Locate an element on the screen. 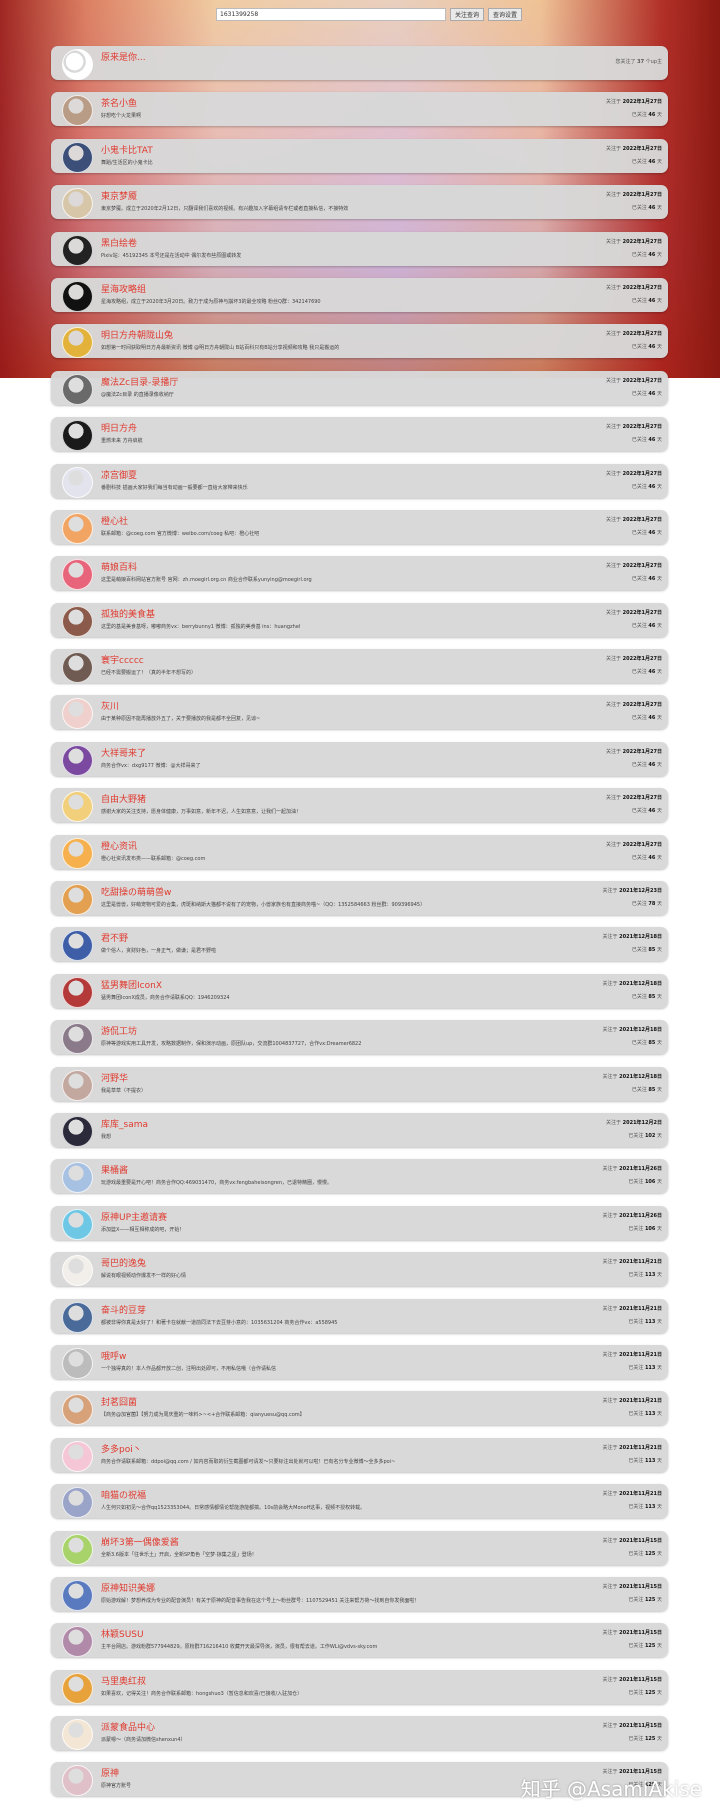 This screenshot has height=1814, width=720. up-name: 封茗囧菌 is located at coordinates (119, 1401).